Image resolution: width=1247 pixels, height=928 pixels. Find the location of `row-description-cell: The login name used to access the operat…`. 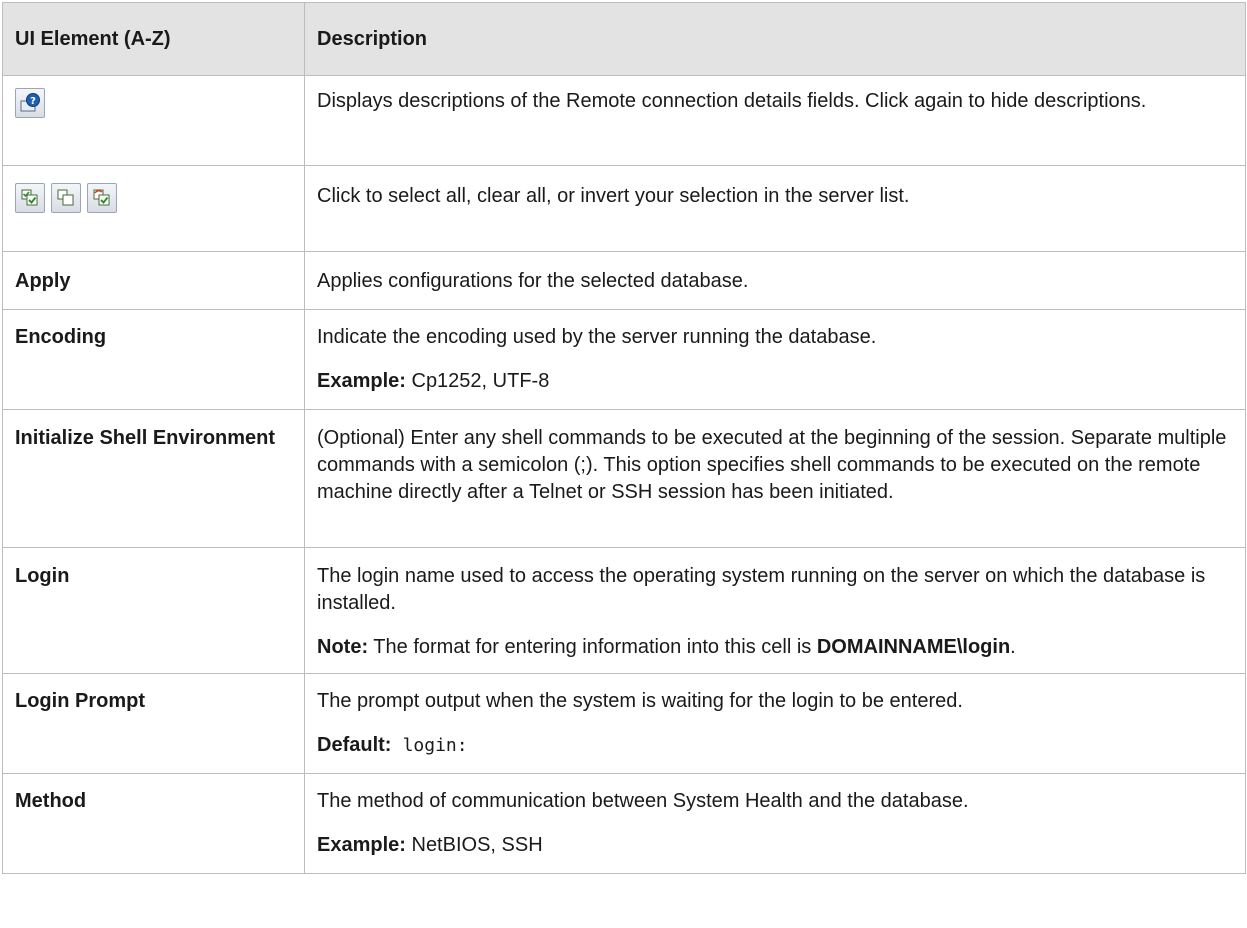

row-description-cell: The login name used to access the operat… is located at coordinates (775, 610).